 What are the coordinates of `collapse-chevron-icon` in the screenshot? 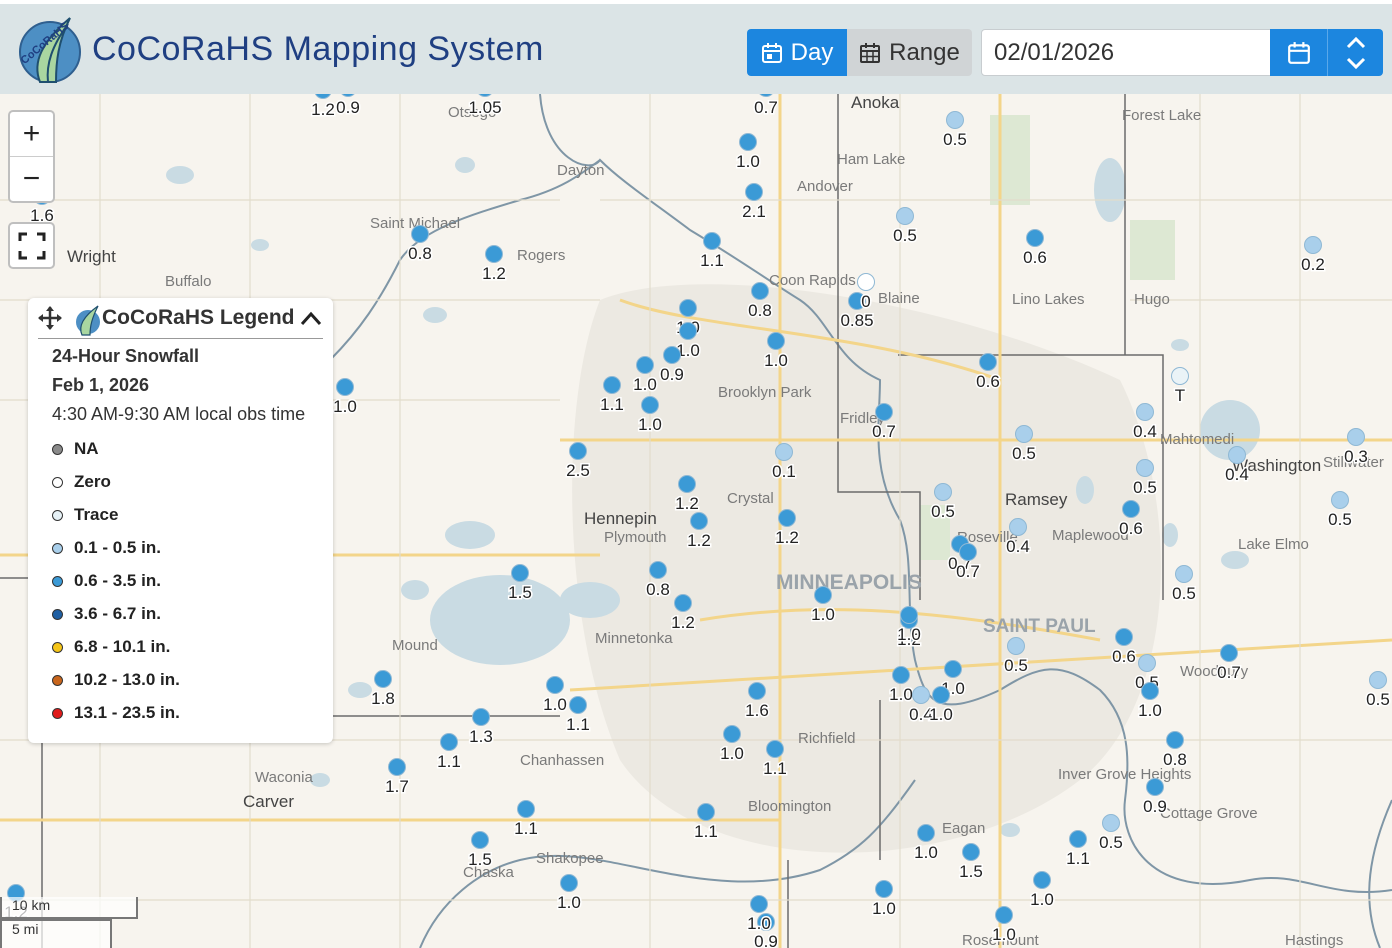 It's located at (311, 319).